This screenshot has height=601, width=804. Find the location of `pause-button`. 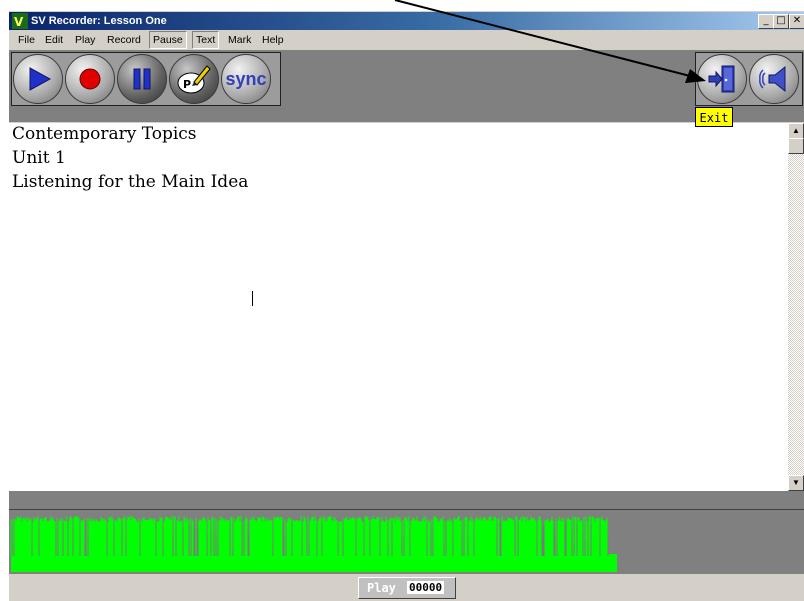

pause-button is located at coordinates (142, 79).